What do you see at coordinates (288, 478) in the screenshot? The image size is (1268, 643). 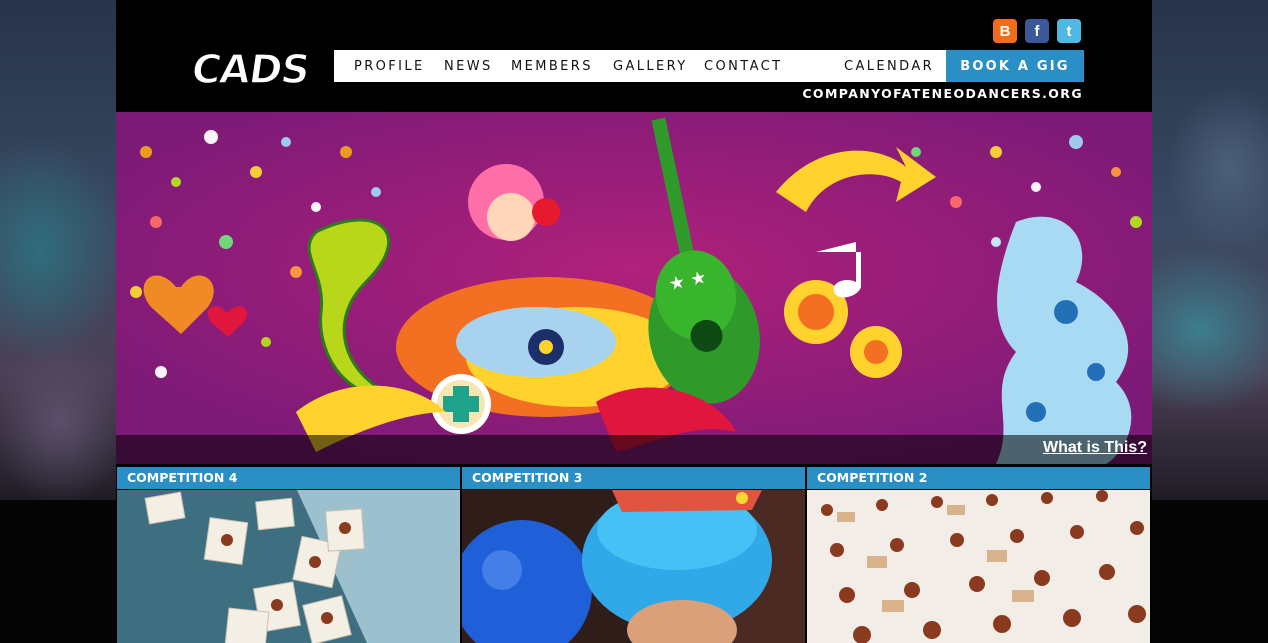 I see `card-title: COMPETITION 4` at bounding box center [288, 478].